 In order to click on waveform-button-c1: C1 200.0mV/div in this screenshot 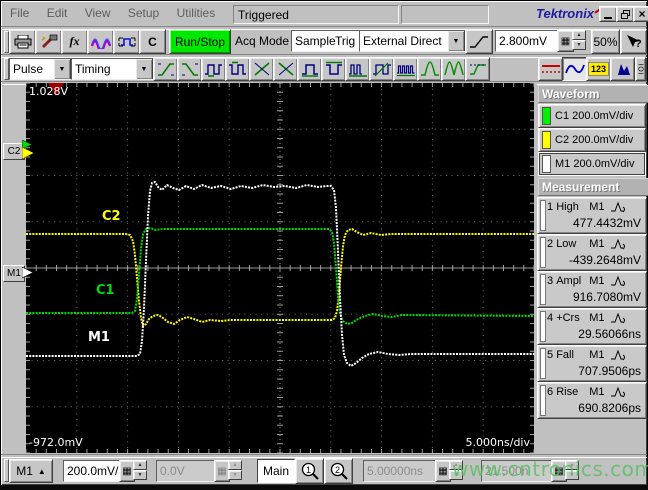, I will do `click(592, 116)`.